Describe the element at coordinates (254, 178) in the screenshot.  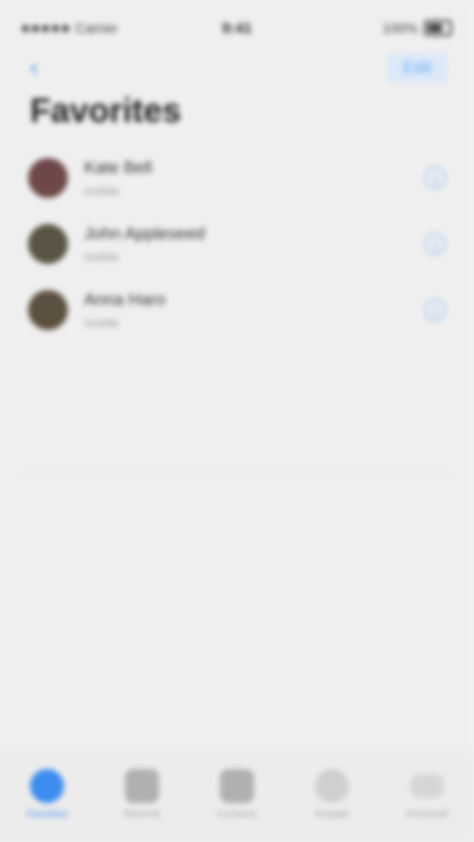
I see `favorite-text: Kate Bell mobile` at that location.